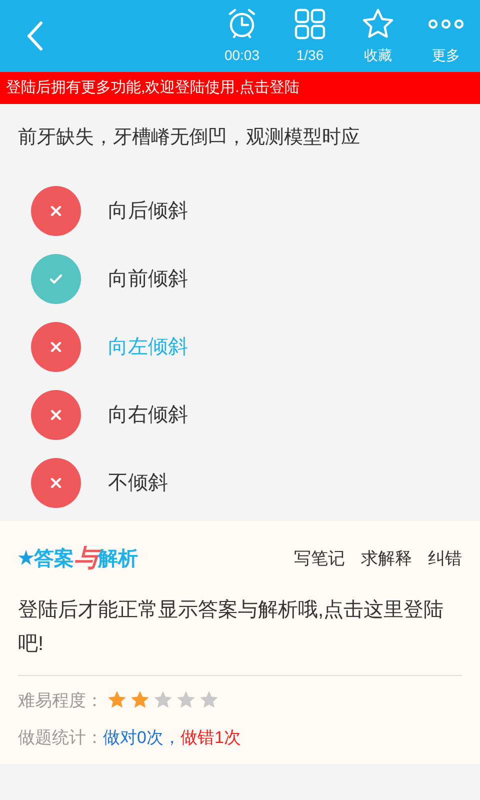 The width and height of the screenshot is (480, 800). Describe the element at coordinates (446, 23) in the screenshot. I see `more-icon` at that location.